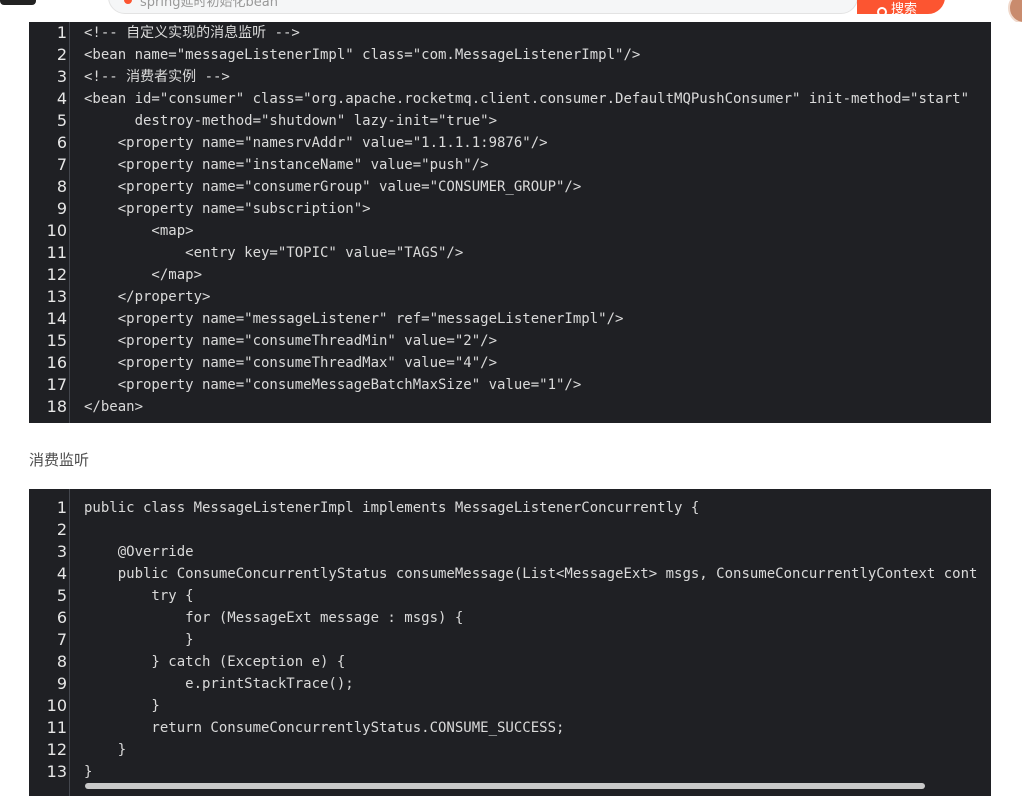 Image resolution: width=1022 pixels, height=799 pixels. I want to click on search-button-label: 搜索, so click(904, 9).